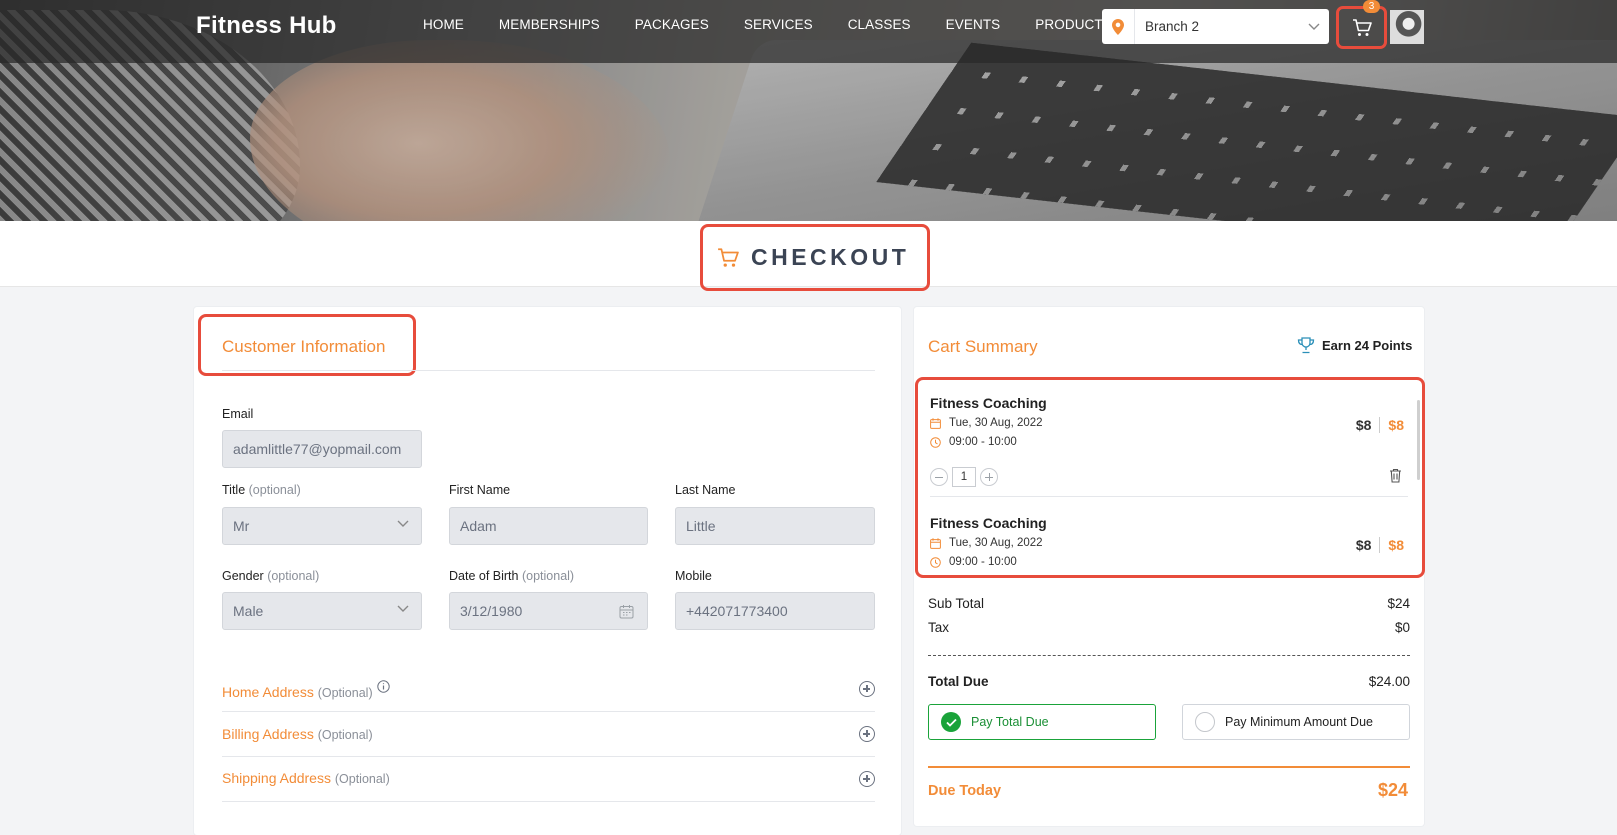  What do you see at coordinates (672, 24) in the screenshot?
I see `nav-packages: PACKAGES` at bounding box center [672, 24].